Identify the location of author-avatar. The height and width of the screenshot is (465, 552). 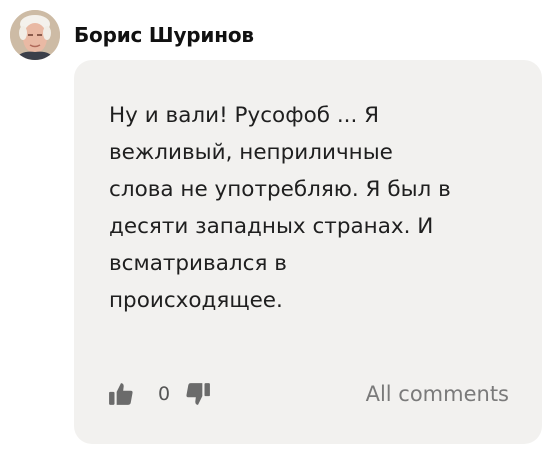
(35, 35).